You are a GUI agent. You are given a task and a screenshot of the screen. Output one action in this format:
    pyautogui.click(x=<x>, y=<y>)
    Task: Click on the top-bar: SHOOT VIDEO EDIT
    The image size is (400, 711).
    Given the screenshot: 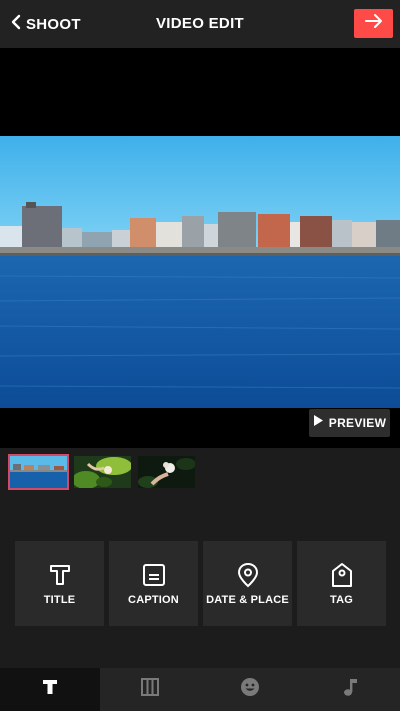 What is the action you would take?
    pyautogui.click(x=200, y=24)
    